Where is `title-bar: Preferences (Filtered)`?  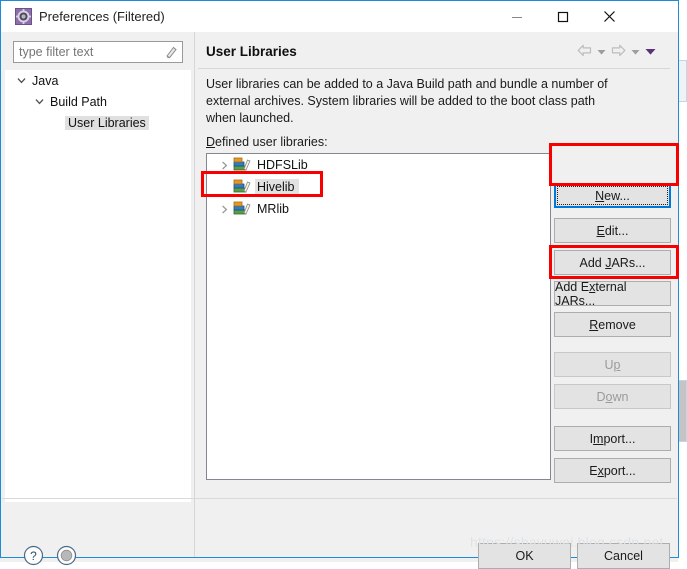
title-bar: Preferences (Filtered) is located at coordinates (339, 16).